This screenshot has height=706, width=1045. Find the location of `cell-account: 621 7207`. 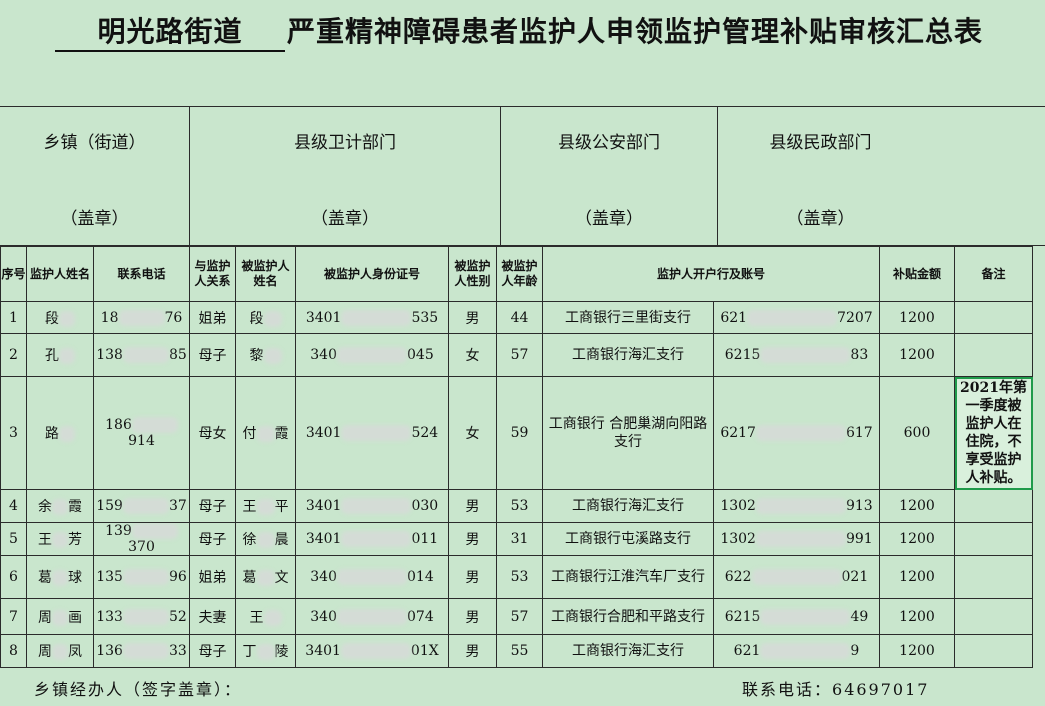

cell-account: 621 7207 is located at coordinates (796, 317).